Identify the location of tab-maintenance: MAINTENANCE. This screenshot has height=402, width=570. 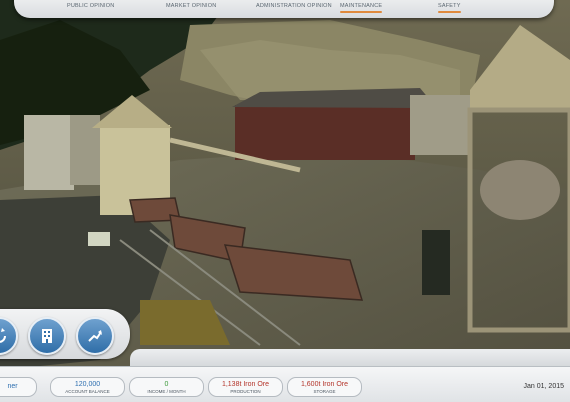
(361, 8).